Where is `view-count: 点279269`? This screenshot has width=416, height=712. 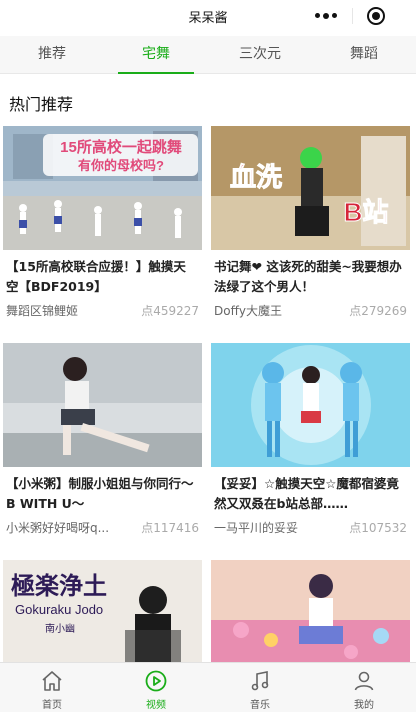
view-count: 点279269 is located at coordinates (378, 311).